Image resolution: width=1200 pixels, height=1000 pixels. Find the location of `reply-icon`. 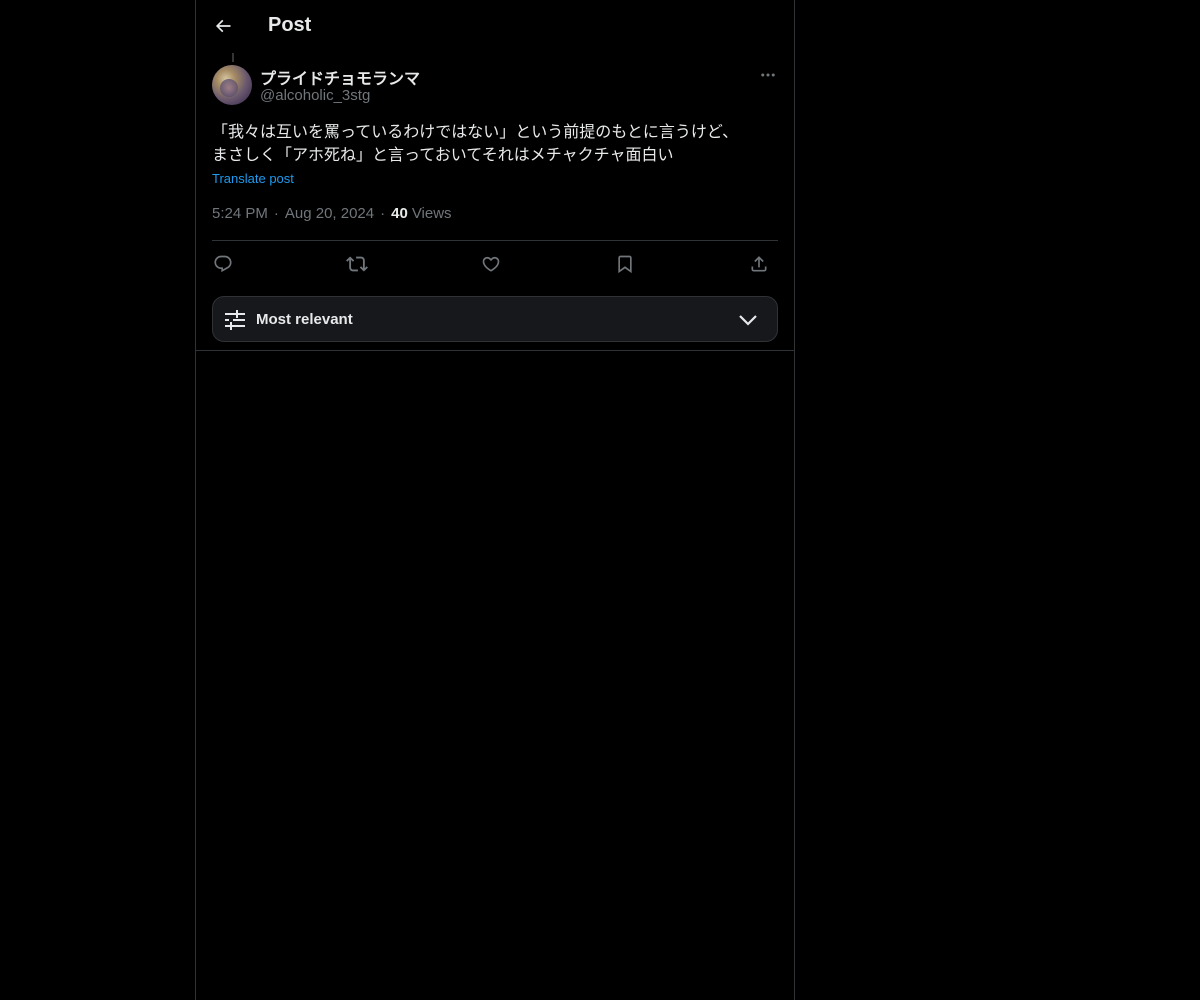

reply-icon is located at coordinates (223, 264).